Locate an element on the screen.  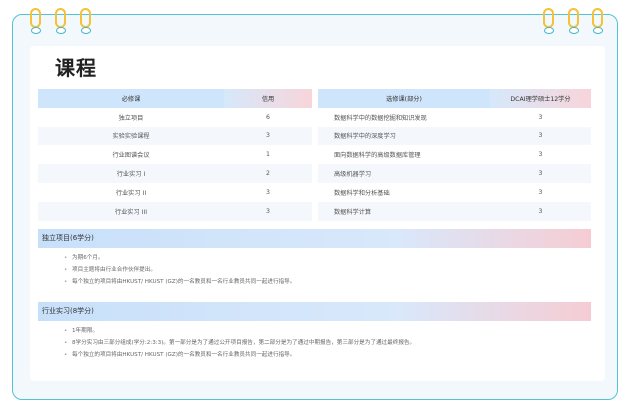
column-header: 必修课 is located at coordinates (131, 98).